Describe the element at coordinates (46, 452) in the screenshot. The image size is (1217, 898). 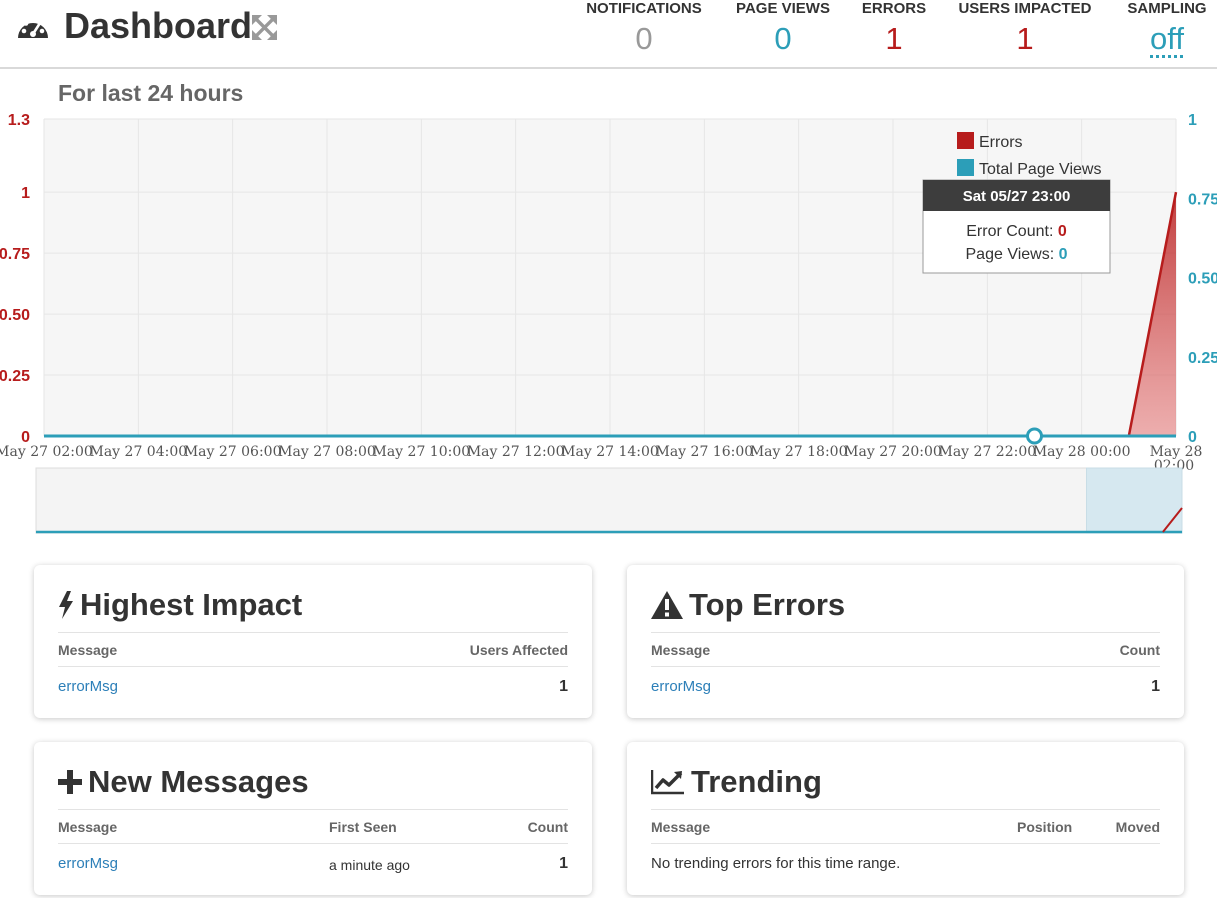
I see `x-axis-tick-label: May 27 02:00` at that location.